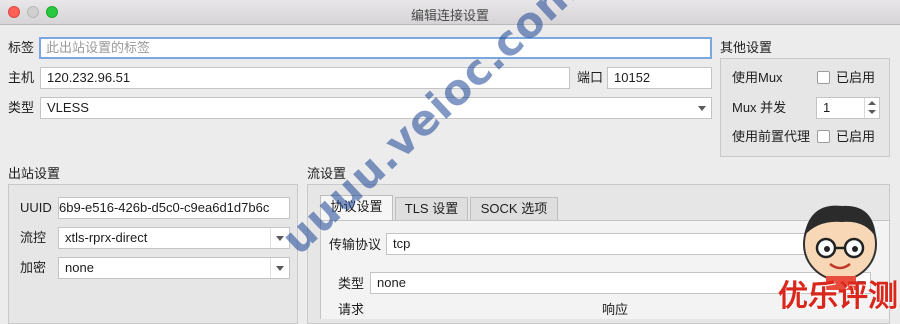 The height and width of the screenshot is (324, 900). I want to click on mux-concurrency-spinbox: 1, so click(848, 108).